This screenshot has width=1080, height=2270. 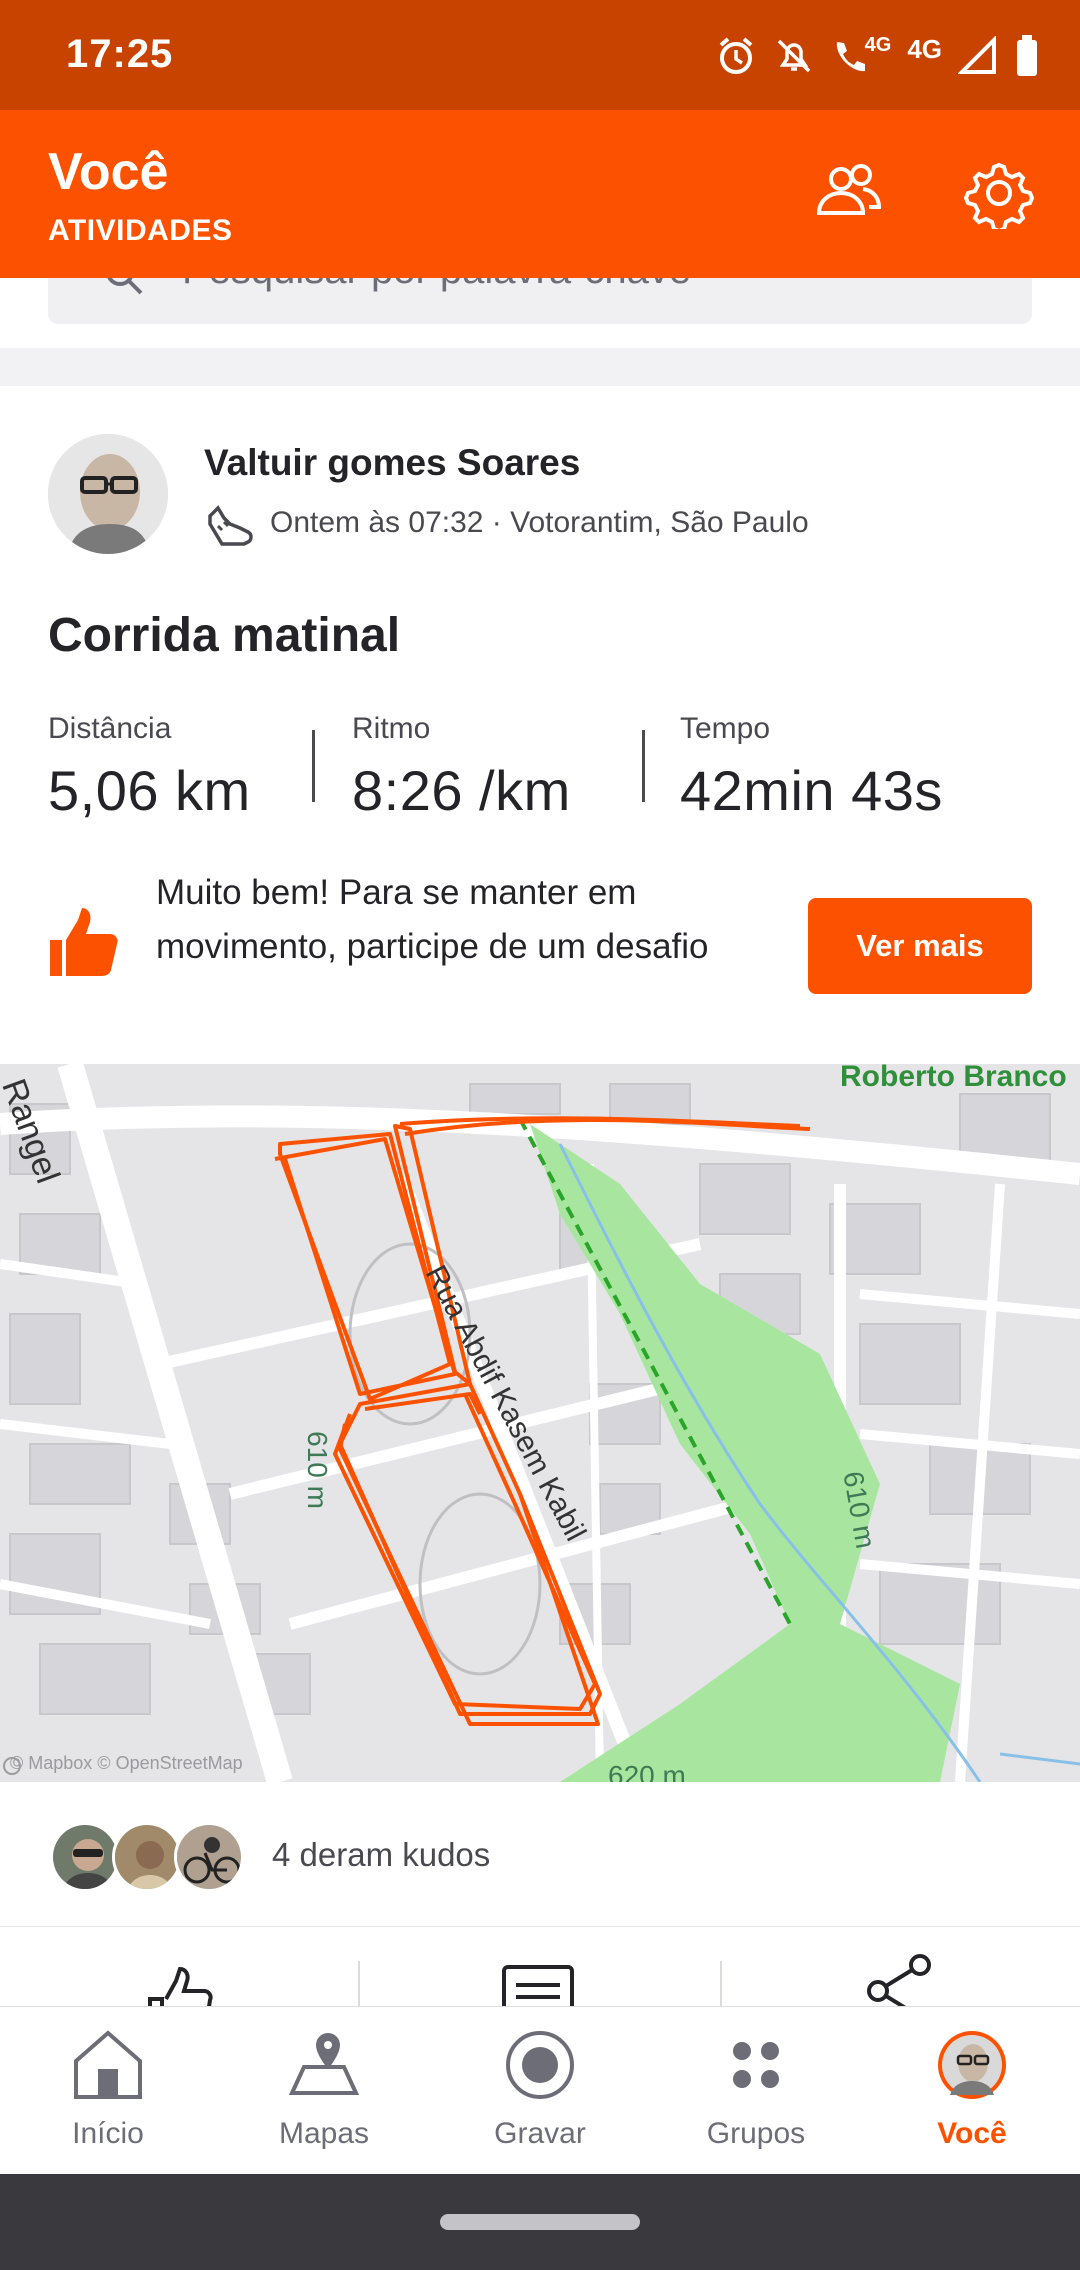 What do you see at coordinates (920, 946) in the screenshot?
I see `see-more-button: Ver mais` at bounding box center [920, 946].